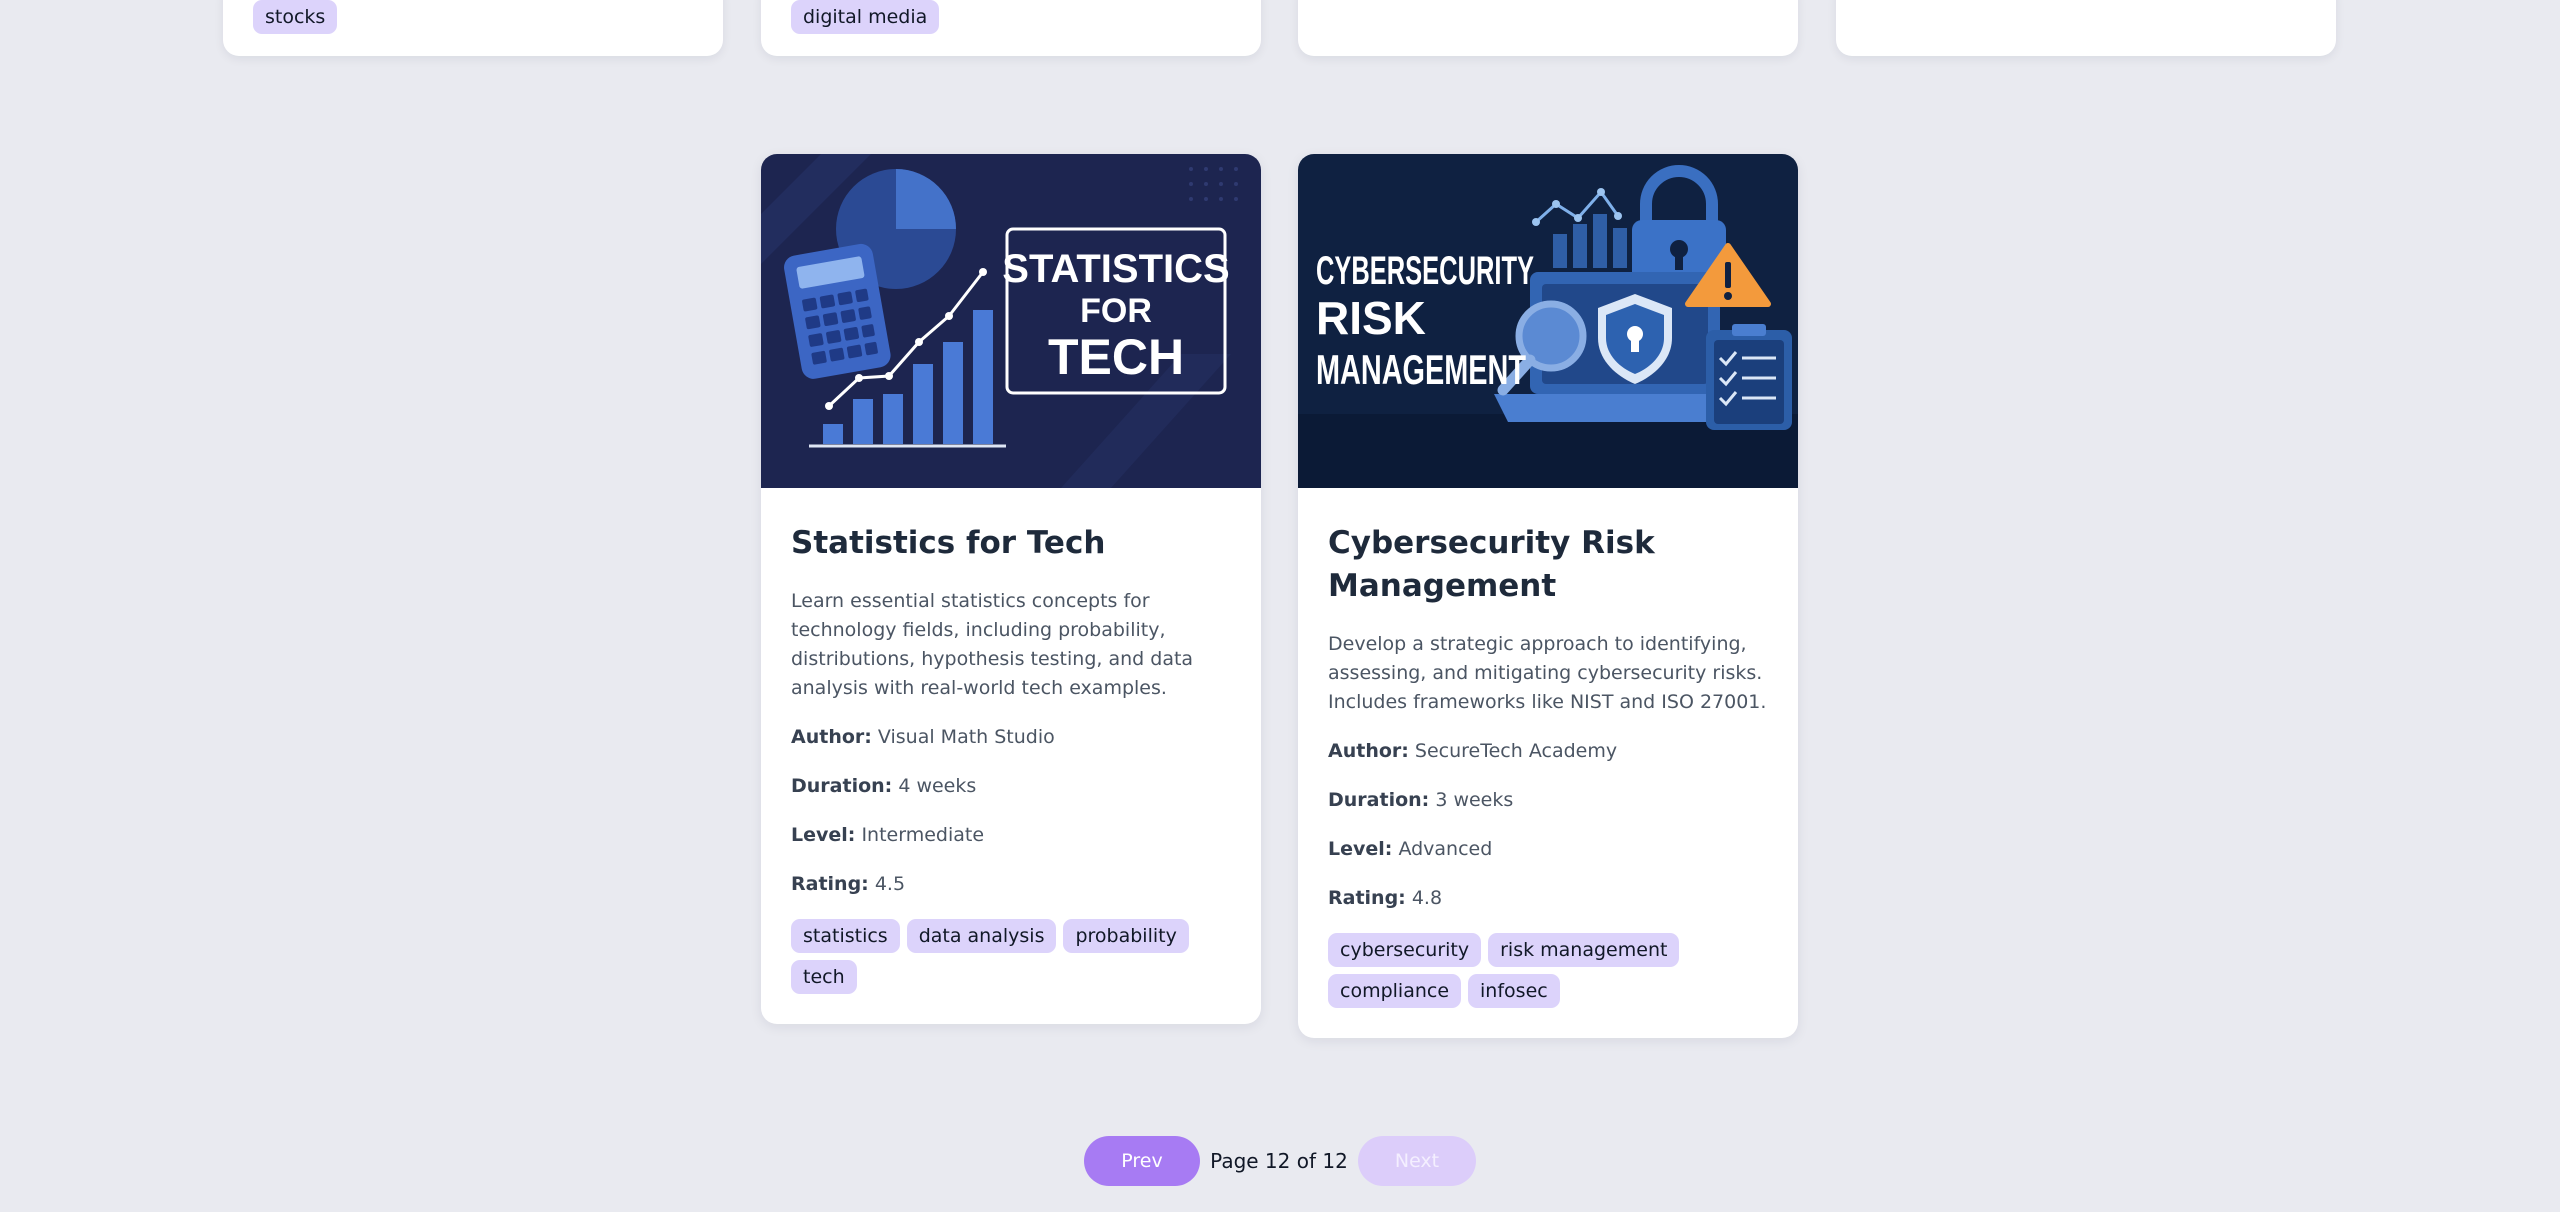 This screenshot has width=2560, height=1212. I want to click on meta-value: 4.5, so click(890, 884).